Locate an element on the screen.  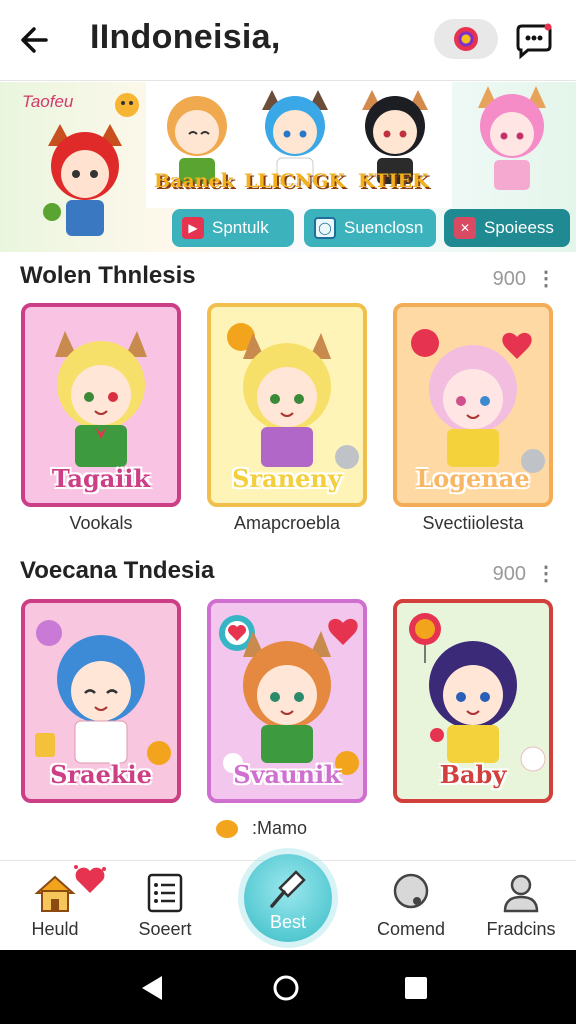
banner-button-spntulk: ▶ Spntulk is located at coordinates (233, 228).